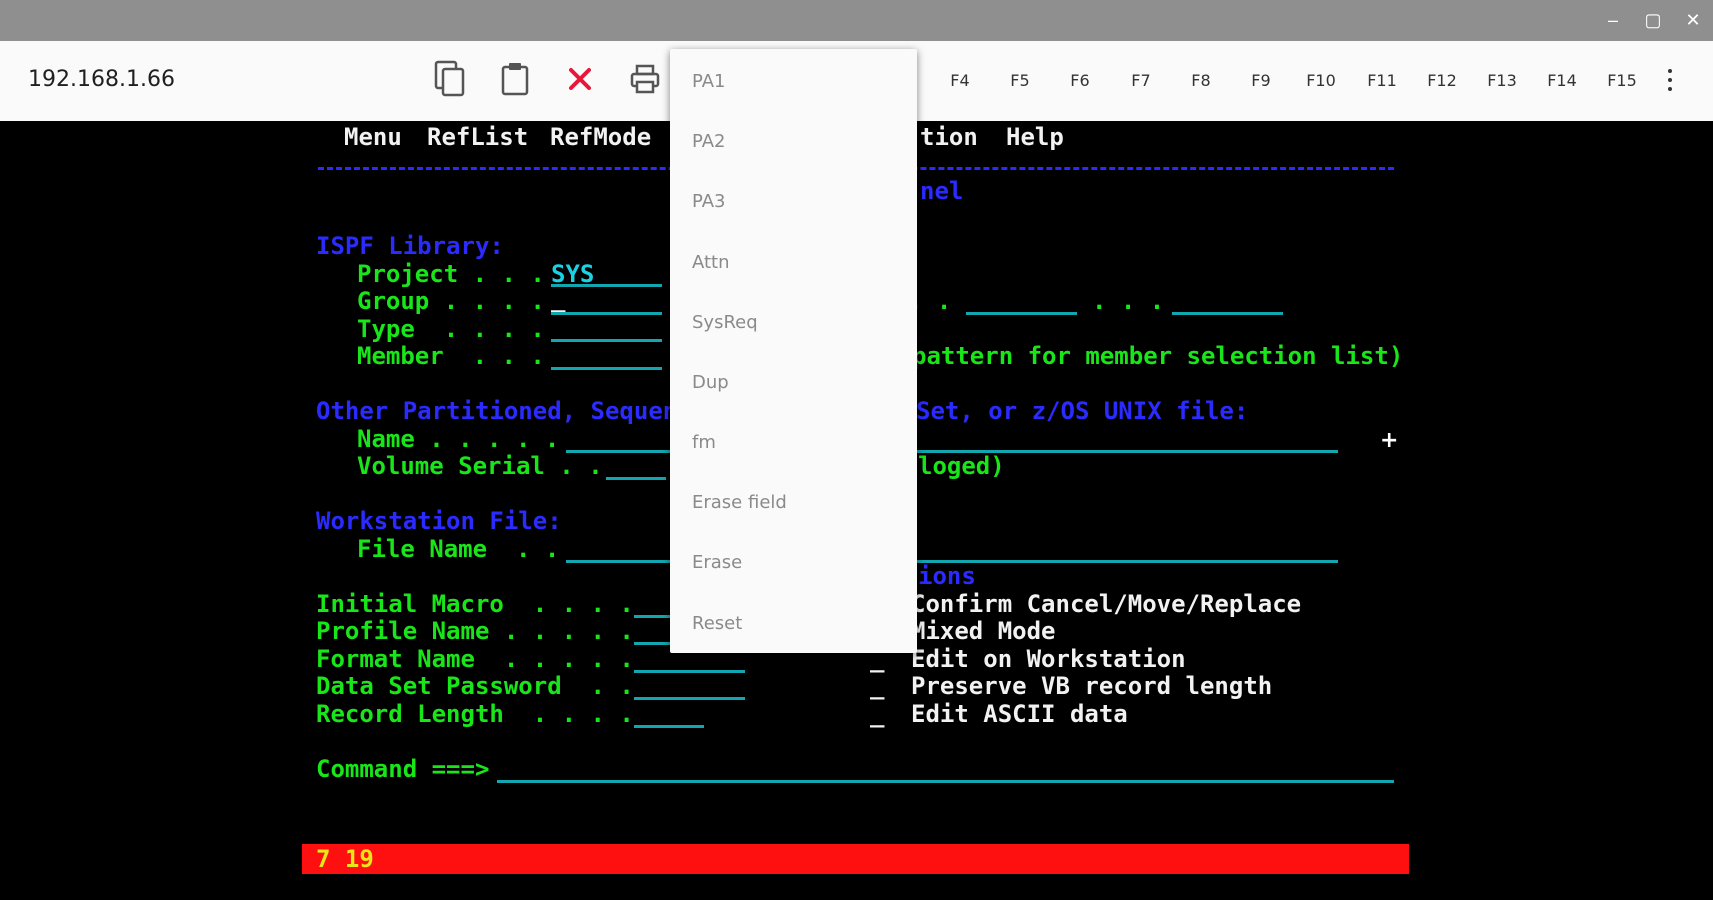 The height and width of the screenshot is (900, 1713). I want to click on mouse-cursor-icon: +, so click(1389, 440).